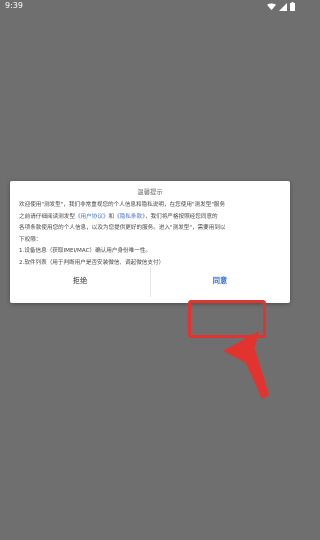  What do you see at coordinates (47, 216) in the screenshot?
I see `dialog-body-line-2-prefix: 之前请仔细阅读测发型` at bounding box center [47, 216].